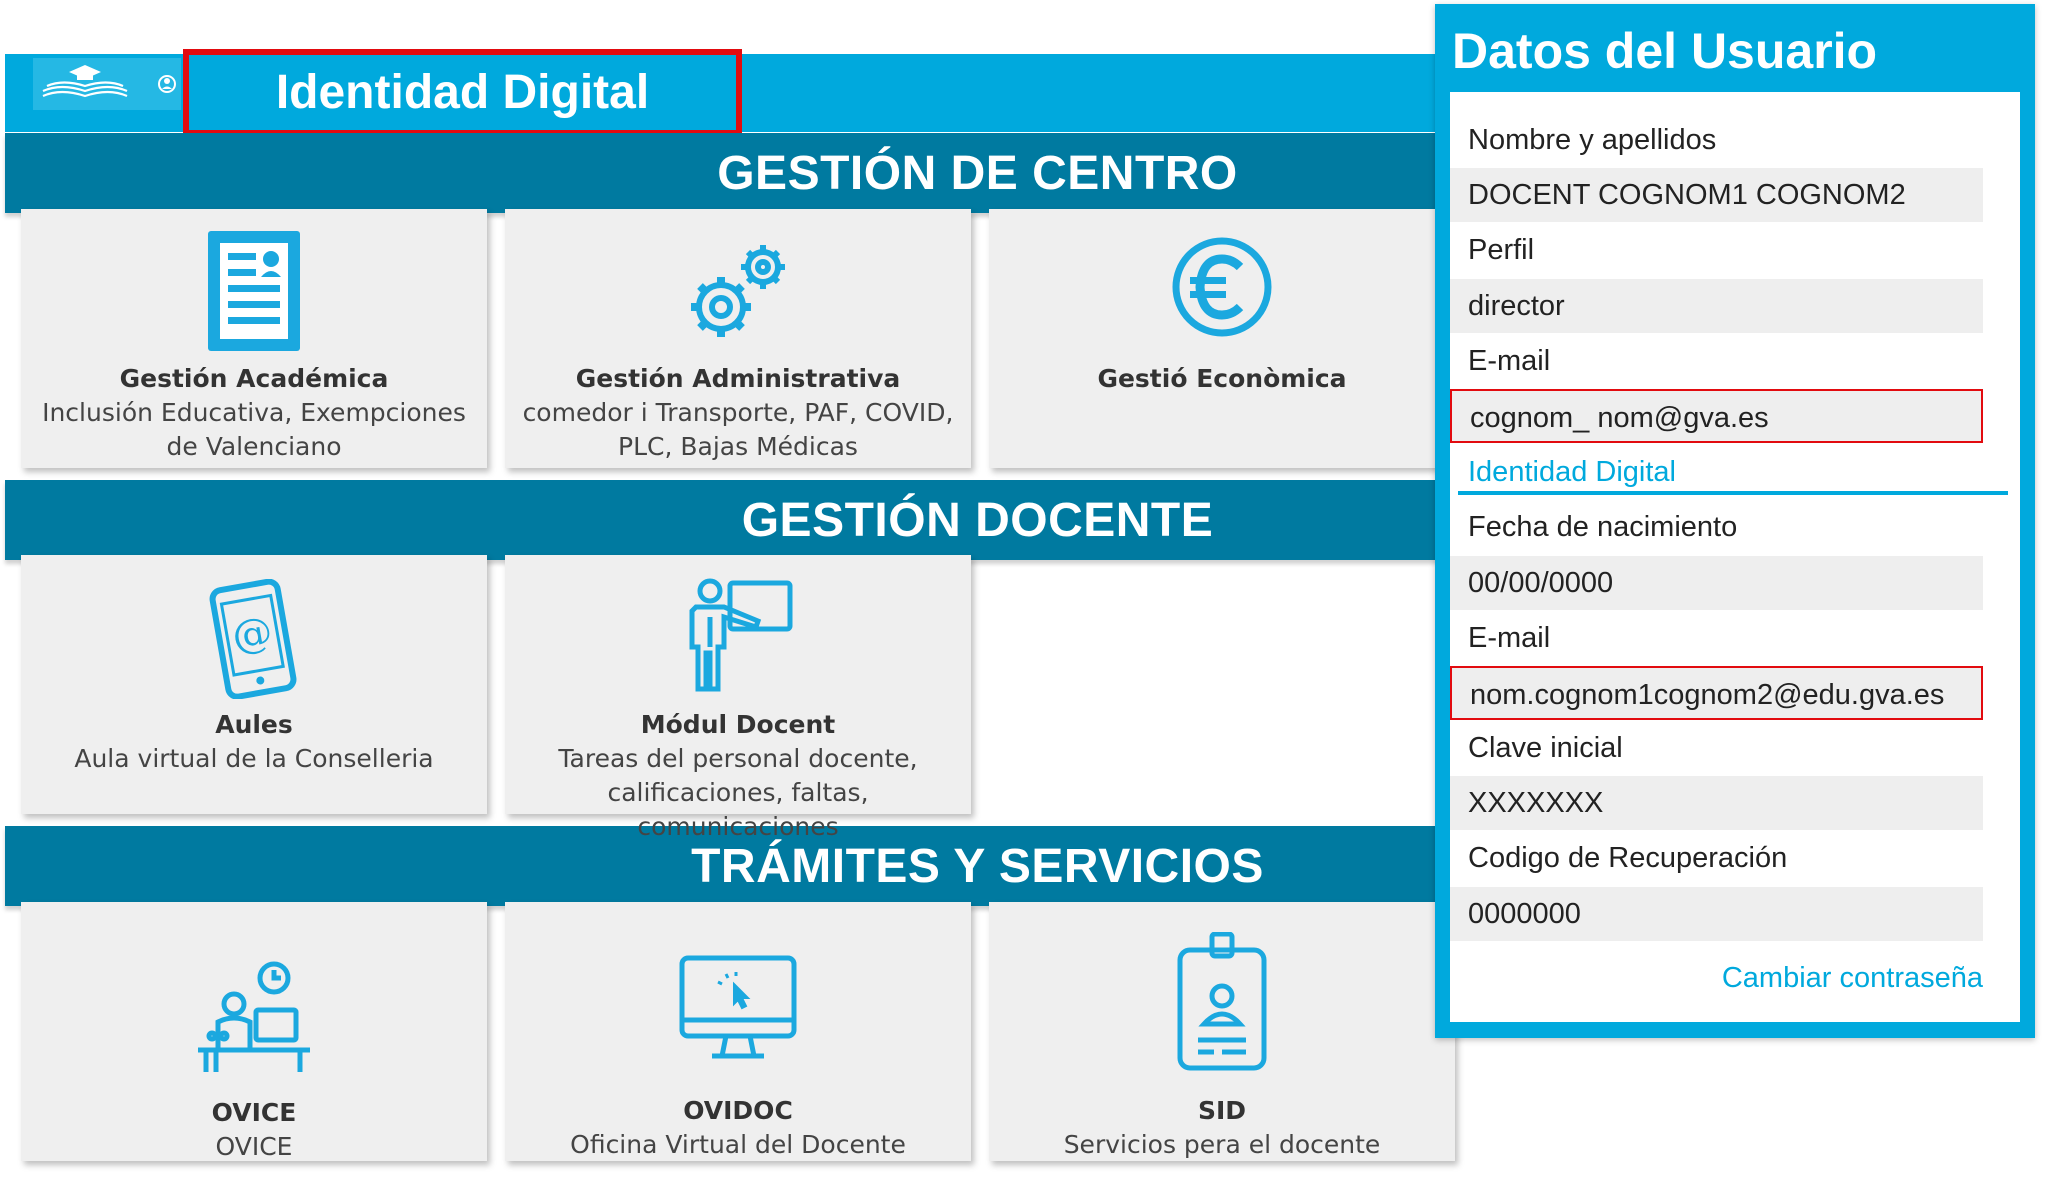 The width and height of the screenshot is (2048, 1192). Describe the element at coordinates (1222, 287) in the screenshot. I see `euro-icon` at that location.